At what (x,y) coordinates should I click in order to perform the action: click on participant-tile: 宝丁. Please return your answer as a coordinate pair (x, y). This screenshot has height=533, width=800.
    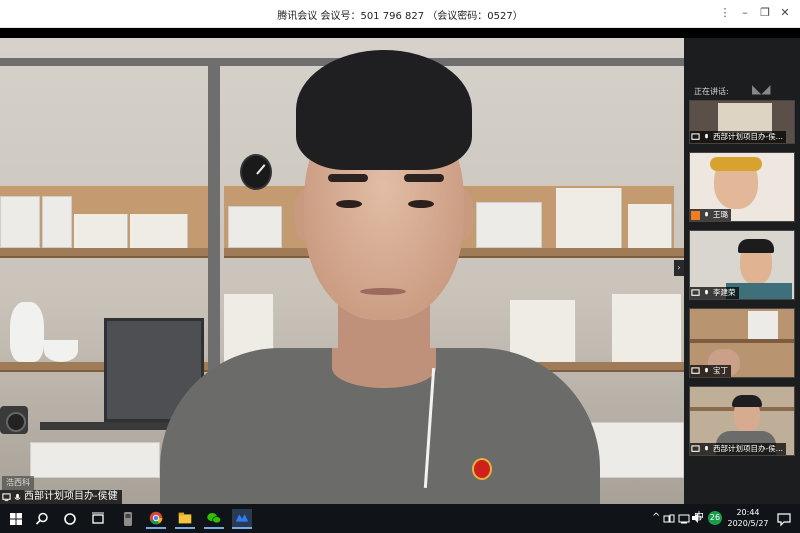
    Looking at the image, I should click on (742, 343).